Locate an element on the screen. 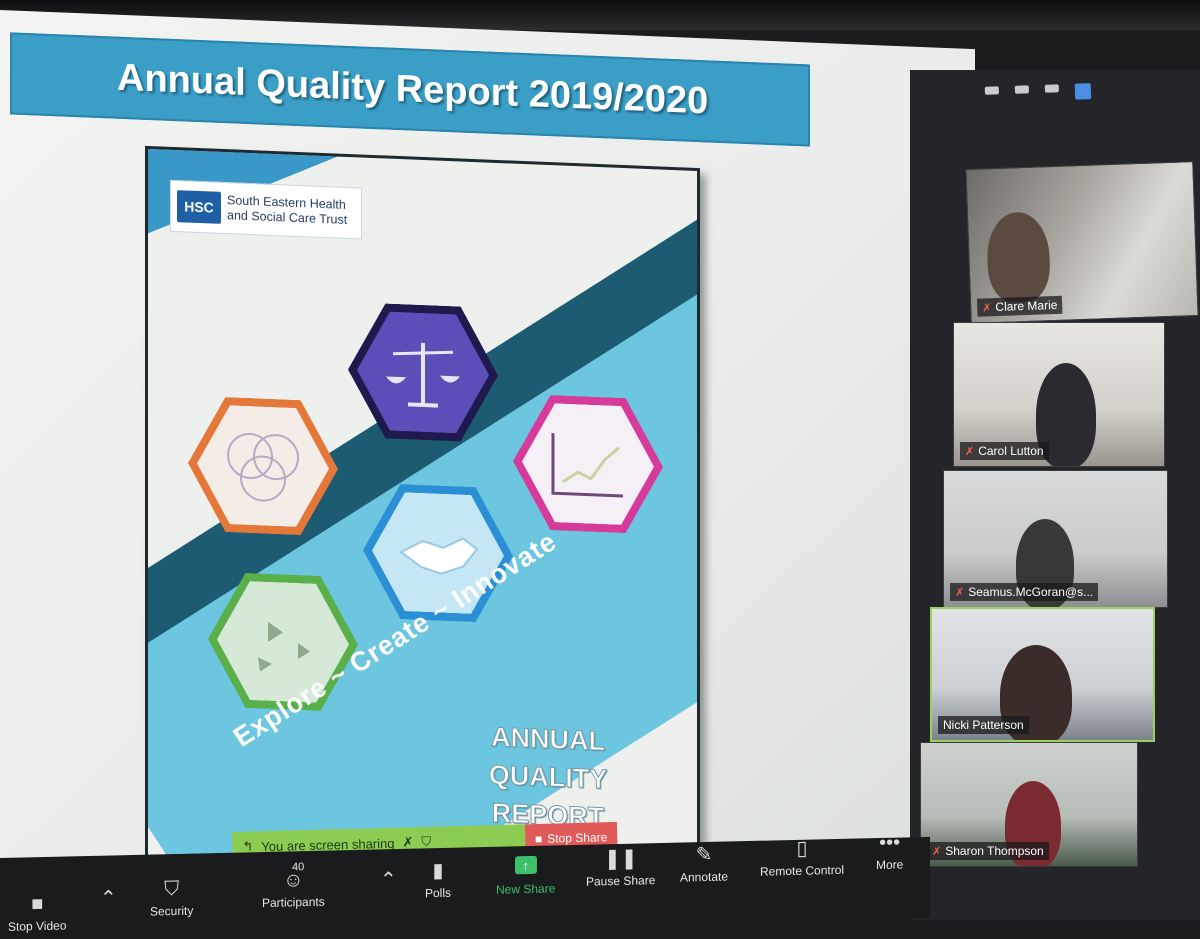 This screenshot has height=939, width=1200. scales-icon is located at coordinates (423, 372).